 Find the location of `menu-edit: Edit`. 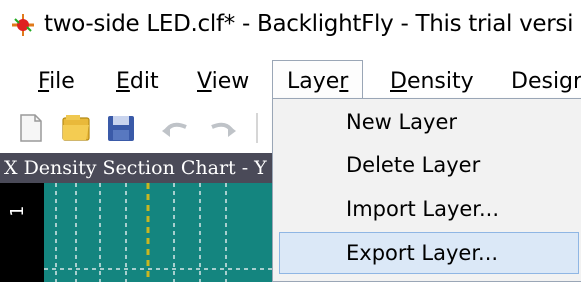

menu-edit: Edit is located at coordinates (137, 81).